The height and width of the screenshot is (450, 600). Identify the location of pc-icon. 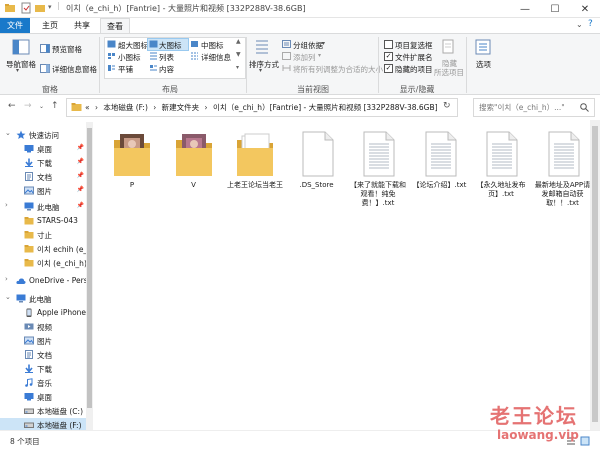
(21, 298).